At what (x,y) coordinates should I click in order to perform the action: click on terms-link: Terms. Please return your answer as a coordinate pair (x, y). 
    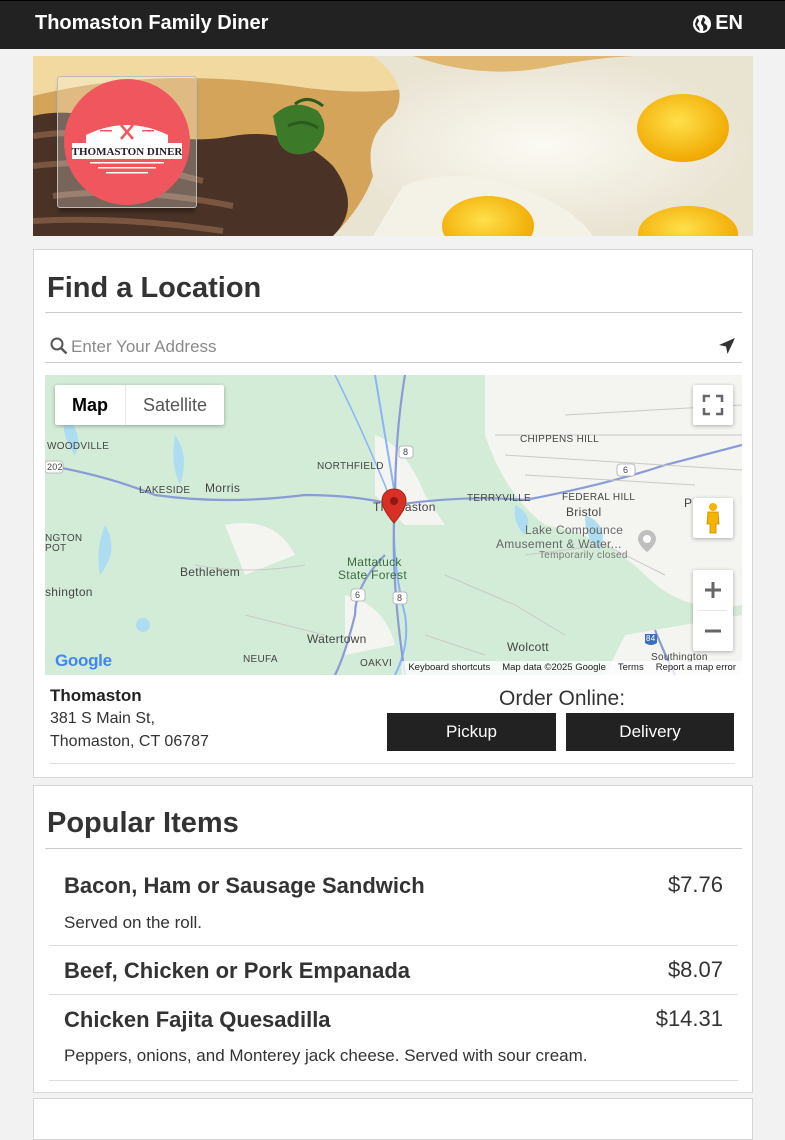
    Looking at the image, I should click on (631, 668).